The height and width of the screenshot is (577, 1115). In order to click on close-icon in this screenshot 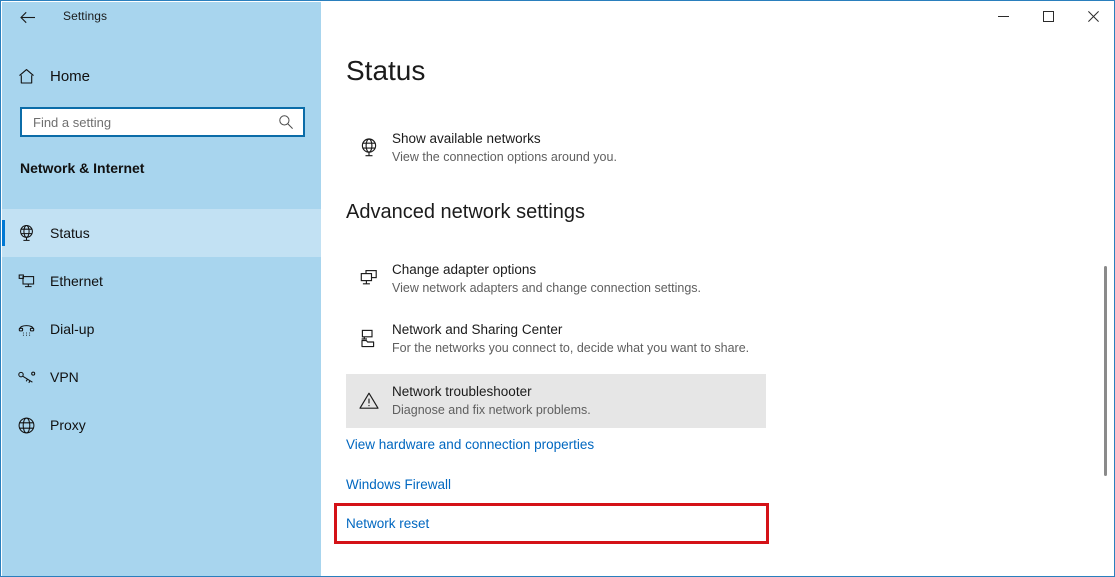, I will do `click(1093, 16)`.